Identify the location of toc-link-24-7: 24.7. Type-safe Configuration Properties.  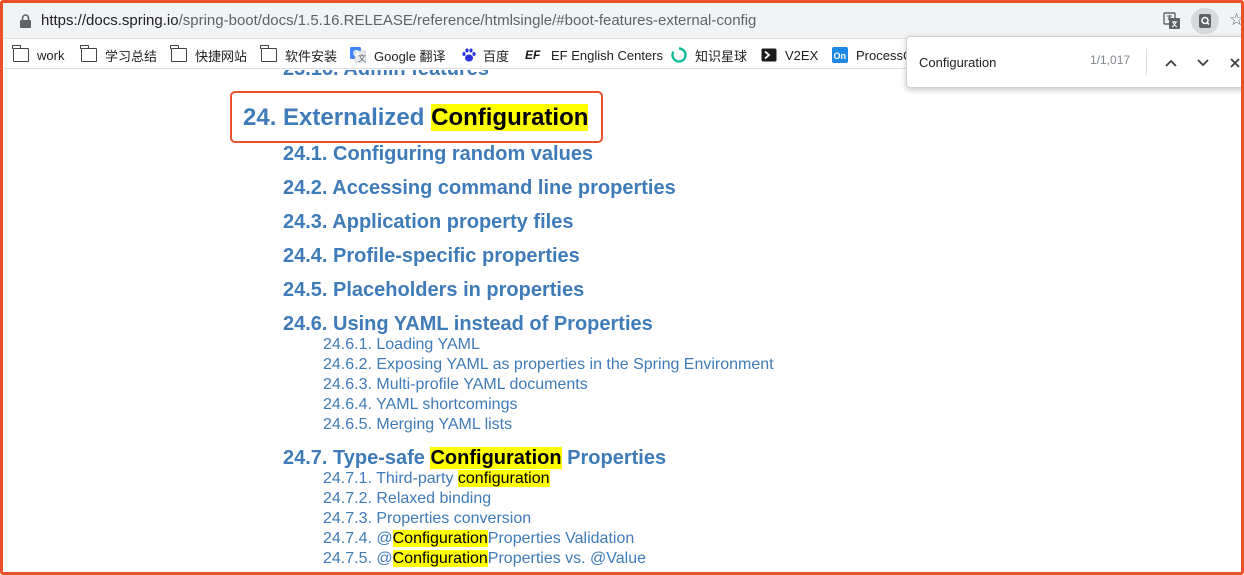
(474, 458).